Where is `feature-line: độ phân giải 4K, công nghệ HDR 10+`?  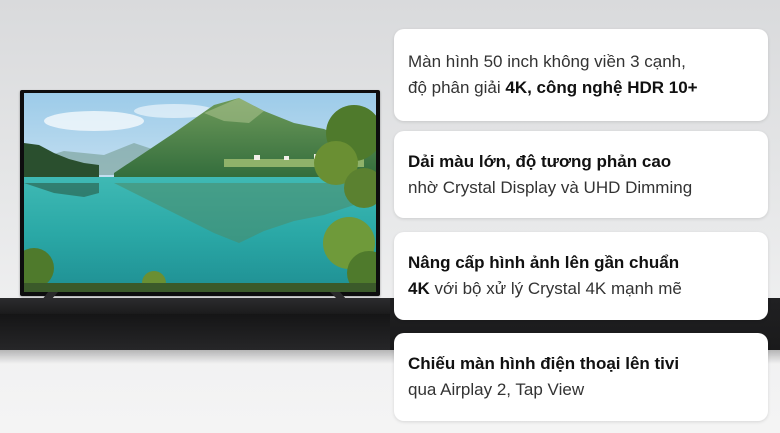
feature-line: độ phân giải 4K, công nghệ HDR 10+ is located at coordinates (583, 88).